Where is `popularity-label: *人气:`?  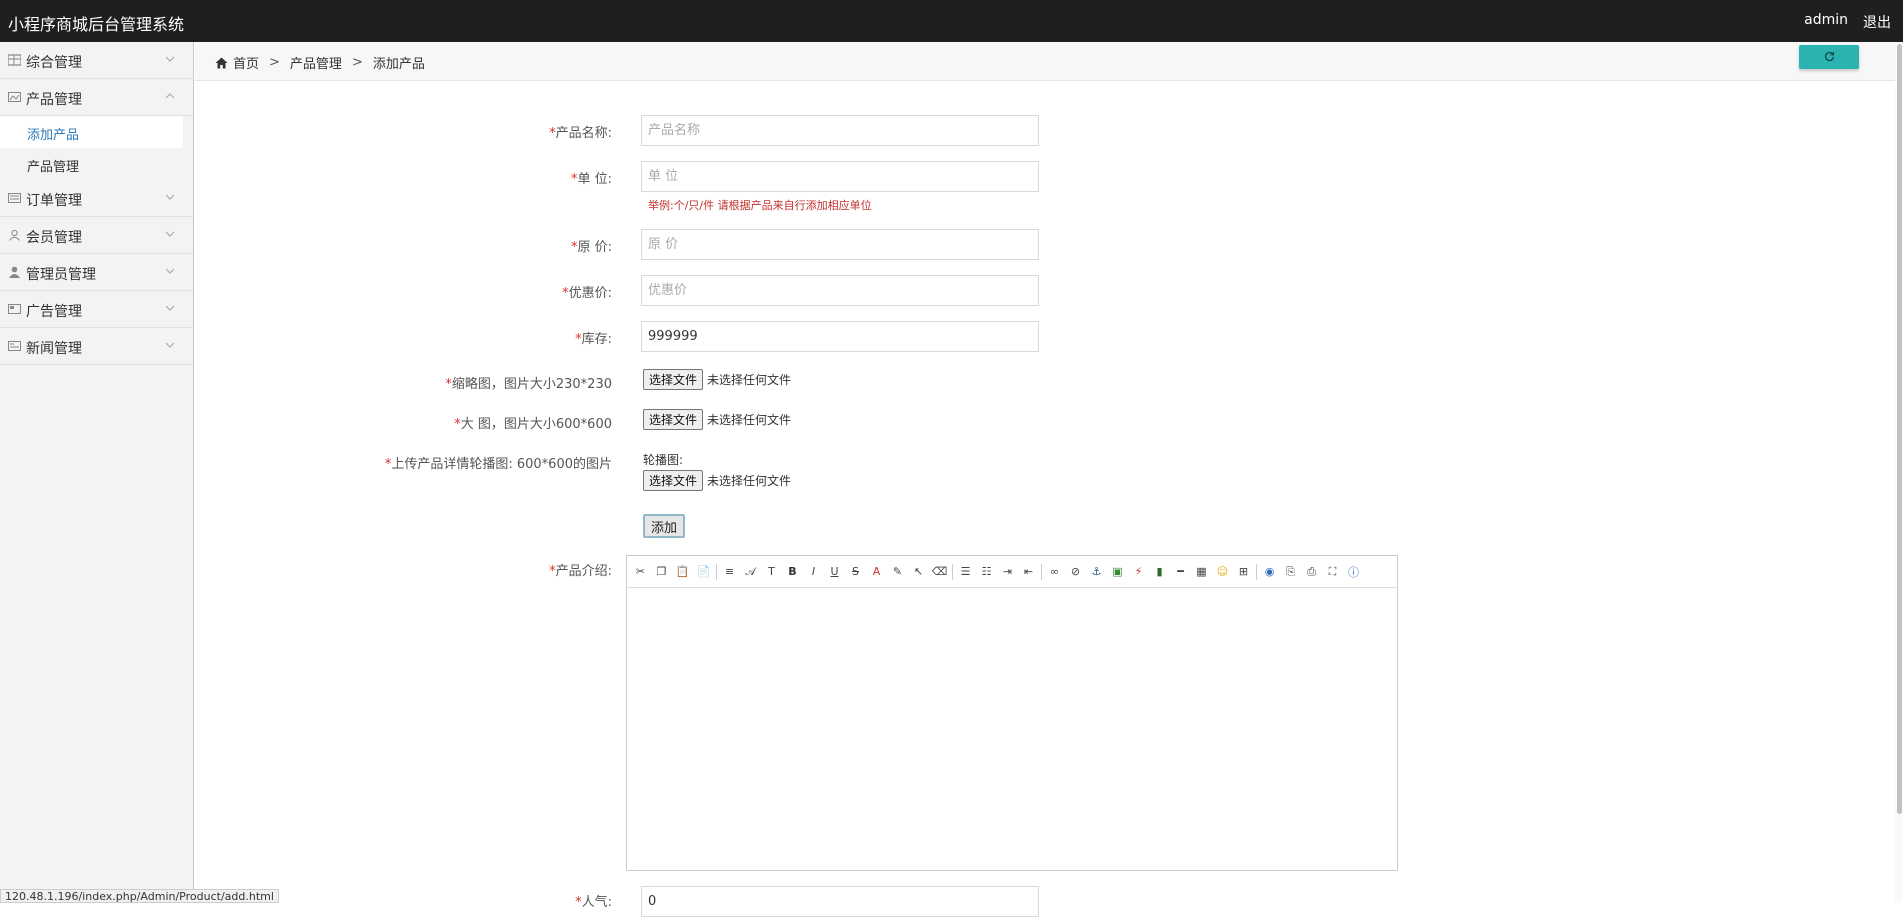
popularity-label: *人气: is located at coordinates (593, 902).